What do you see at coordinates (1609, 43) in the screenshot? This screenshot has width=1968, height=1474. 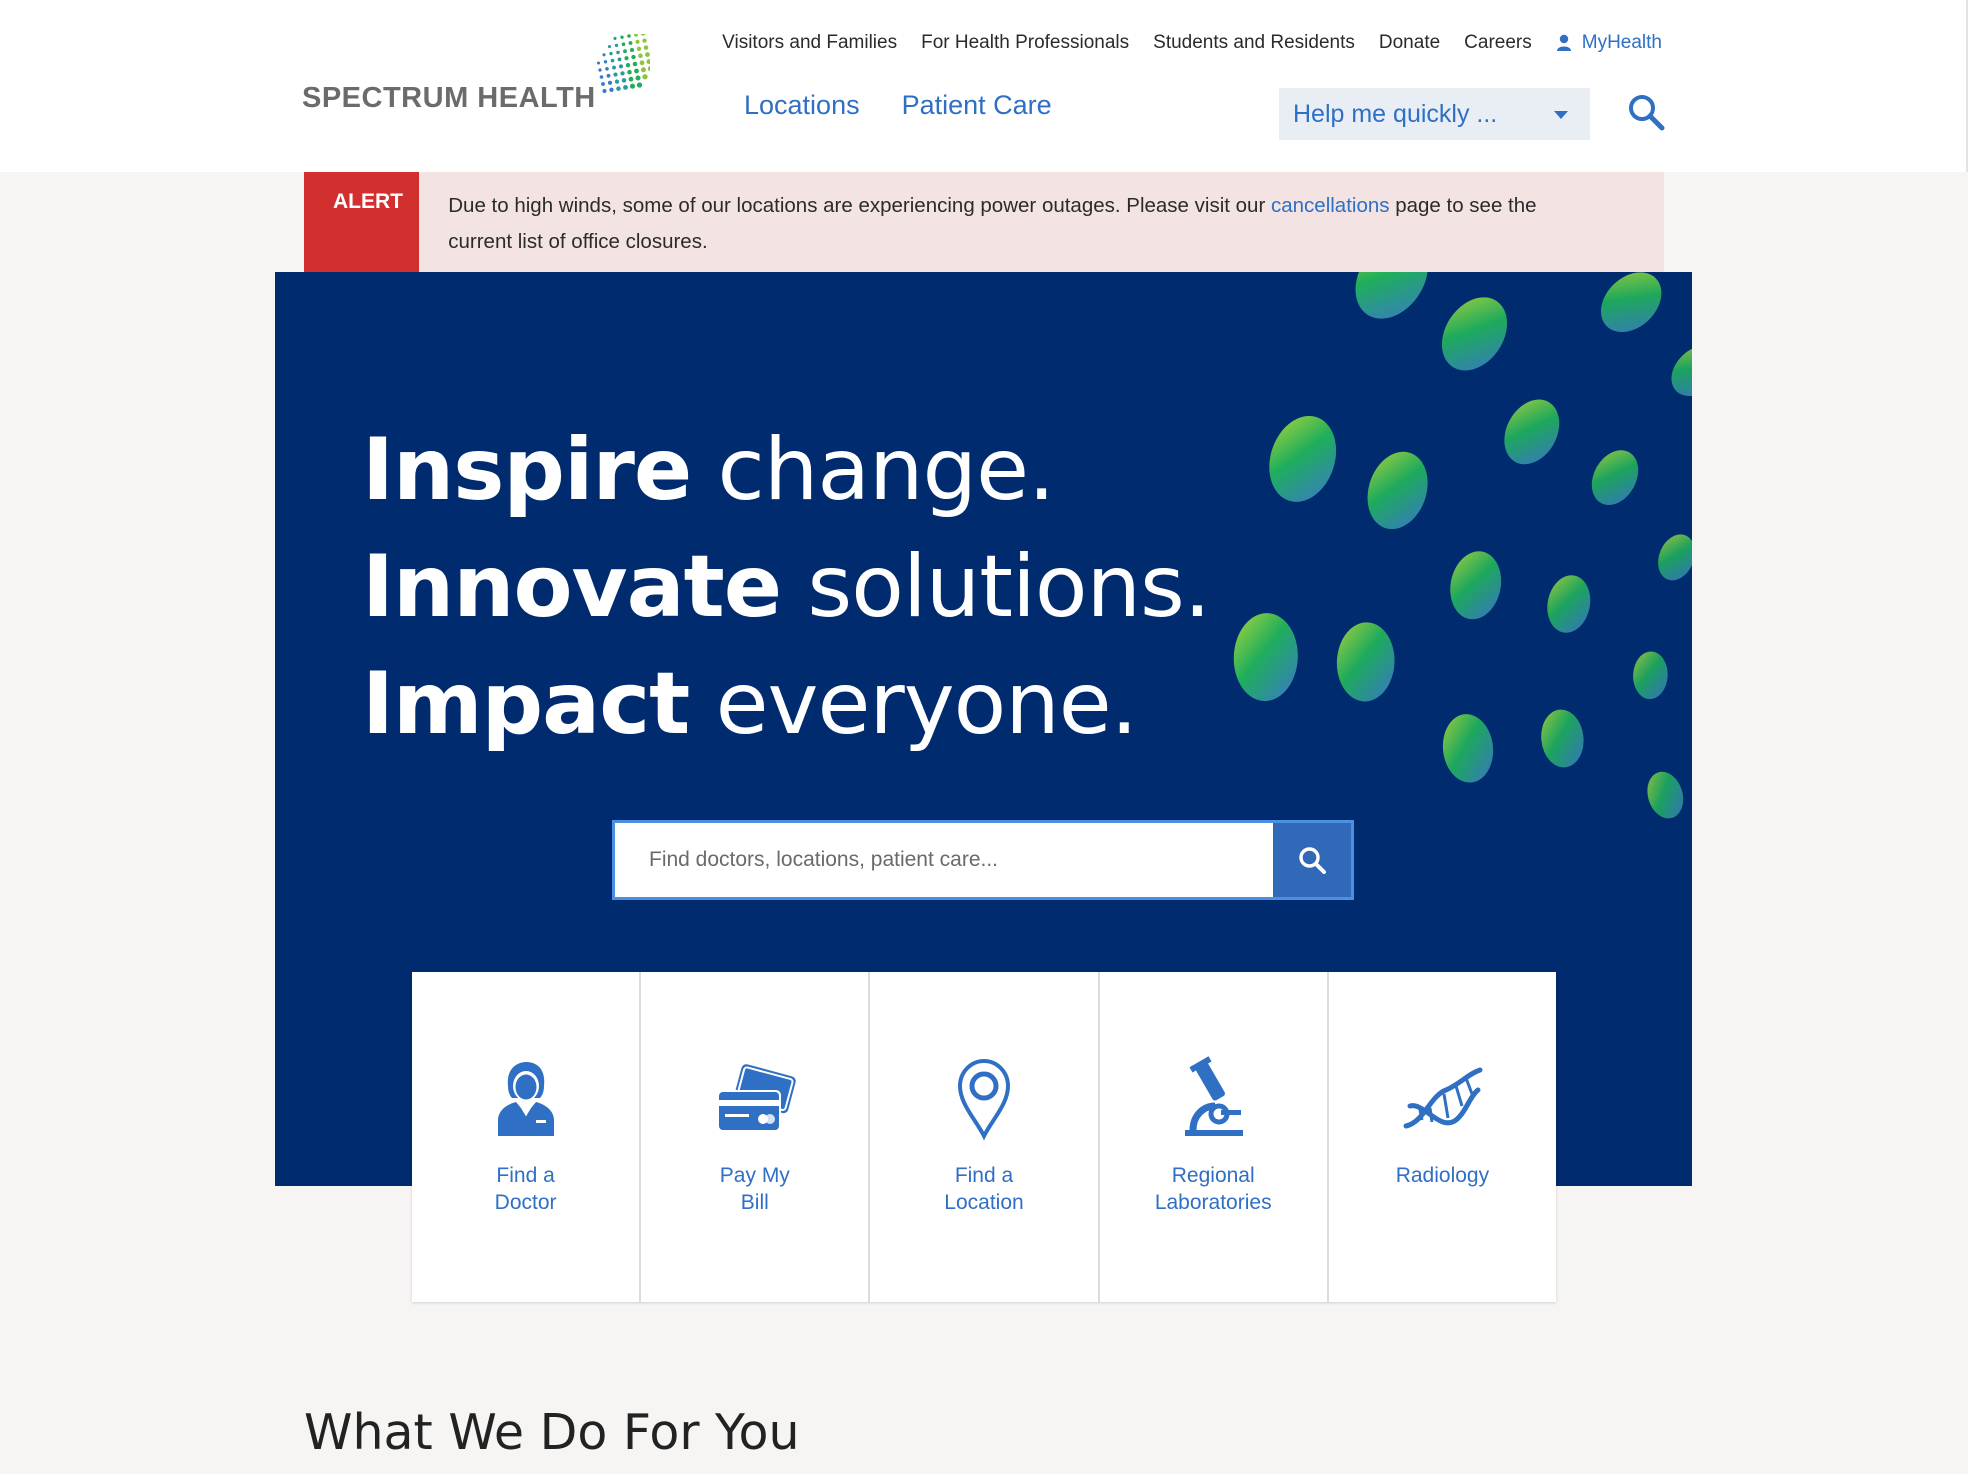 I see `myhealth-link: MyHealth` at bounding box center [1609, 43].